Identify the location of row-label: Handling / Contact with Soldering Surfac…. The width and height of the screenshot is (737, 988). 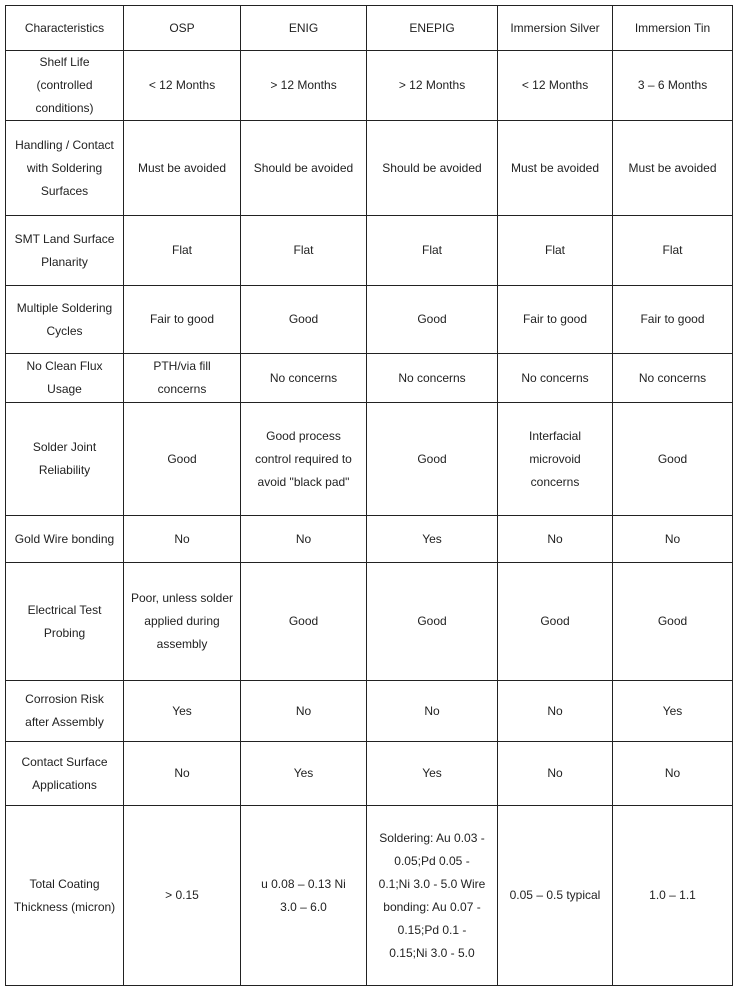
(64, 168).